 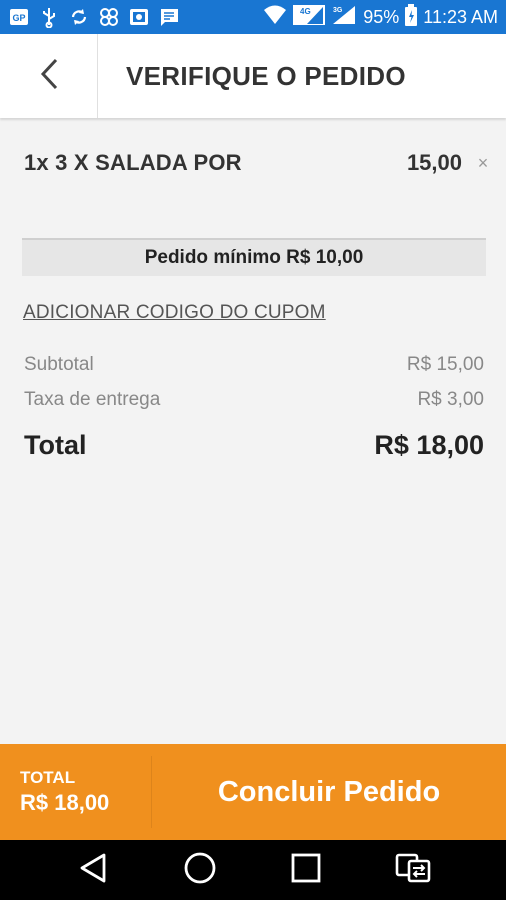 I want to click on subtotal-label: Subtotal, so click(x=59, y=364).